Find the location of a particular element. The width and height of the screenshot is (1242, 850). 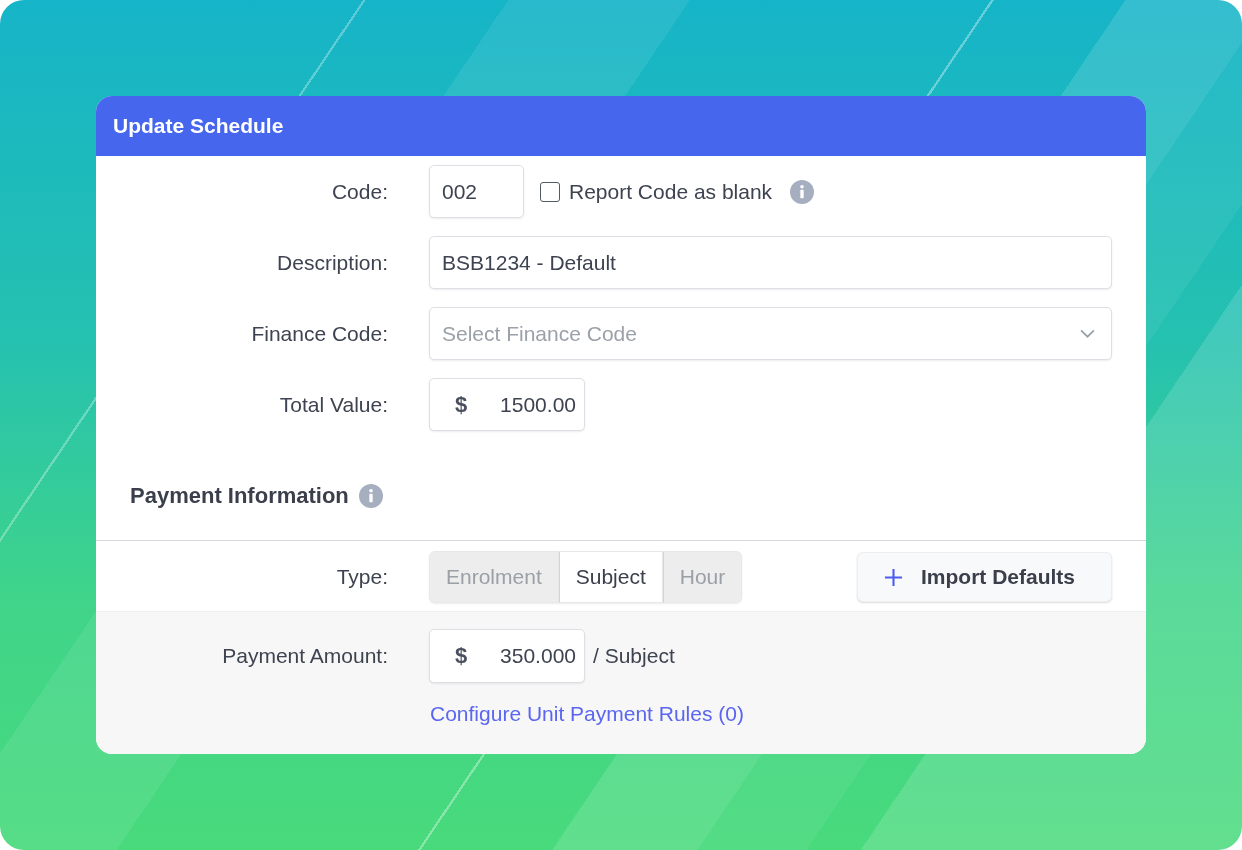

import-defaults-button: Import Defaults is located at coordinates (984, 577).